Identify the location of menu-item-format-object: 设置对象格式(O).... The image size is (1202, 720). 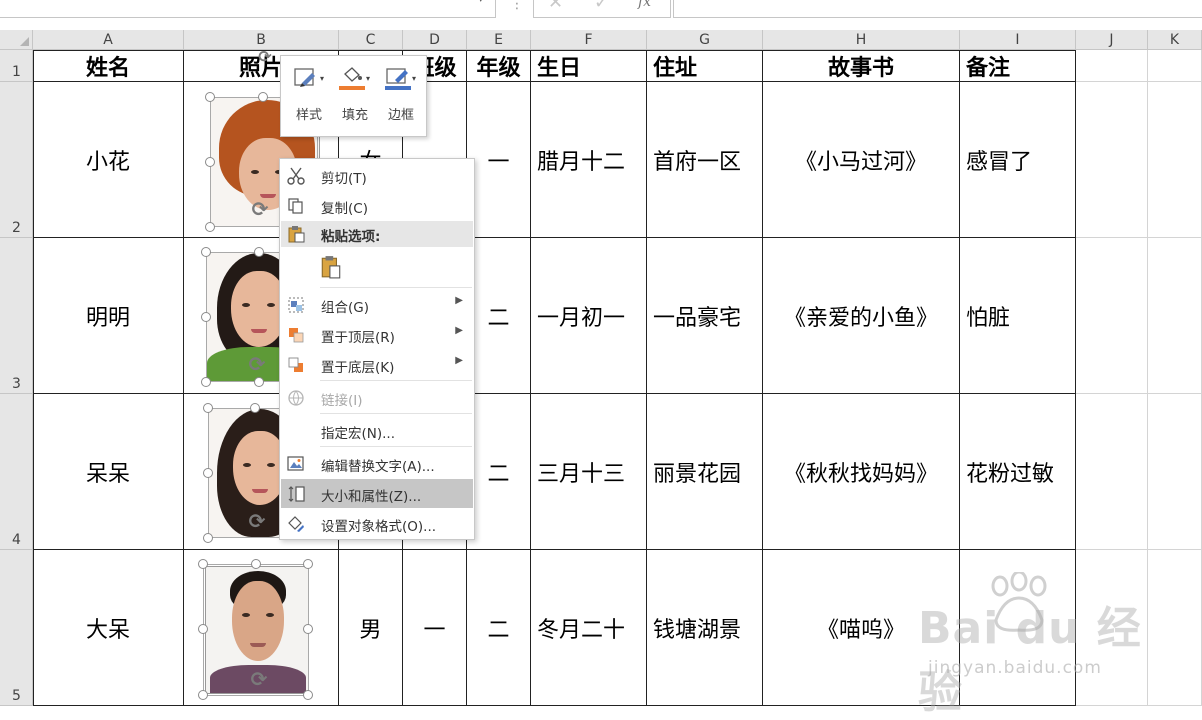
(377, 523).